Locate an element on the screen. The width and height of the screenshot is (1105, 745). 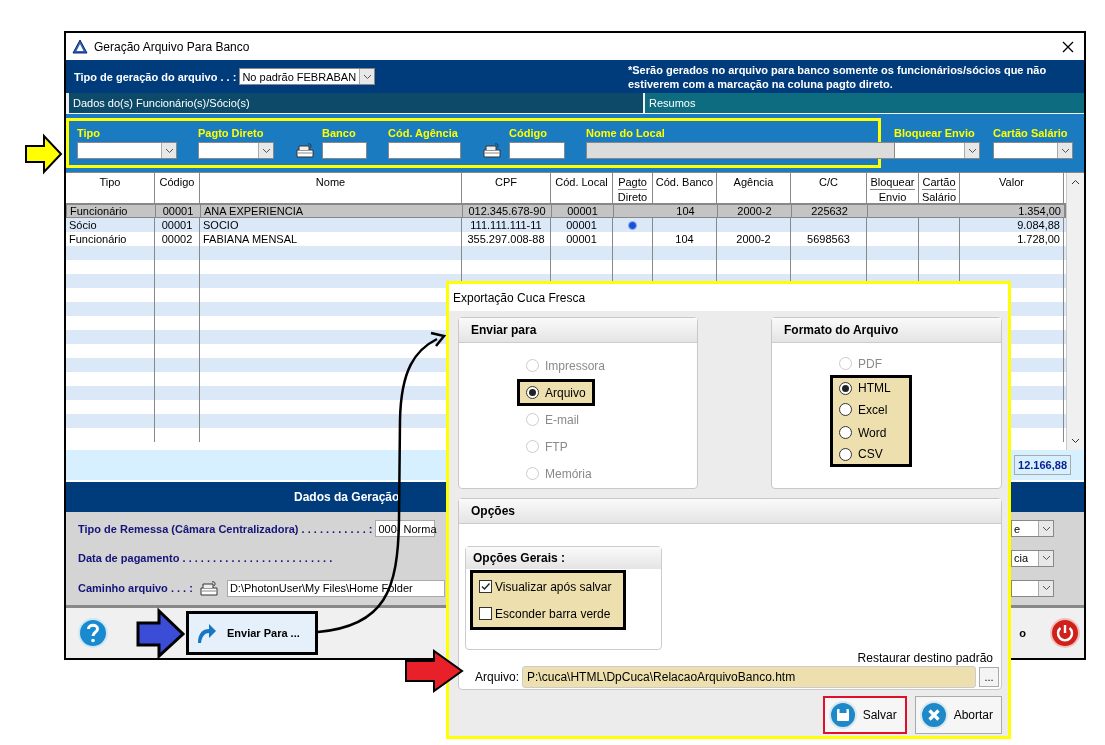
total-value: 12.166,88 is located at coordinates (1042, 465).